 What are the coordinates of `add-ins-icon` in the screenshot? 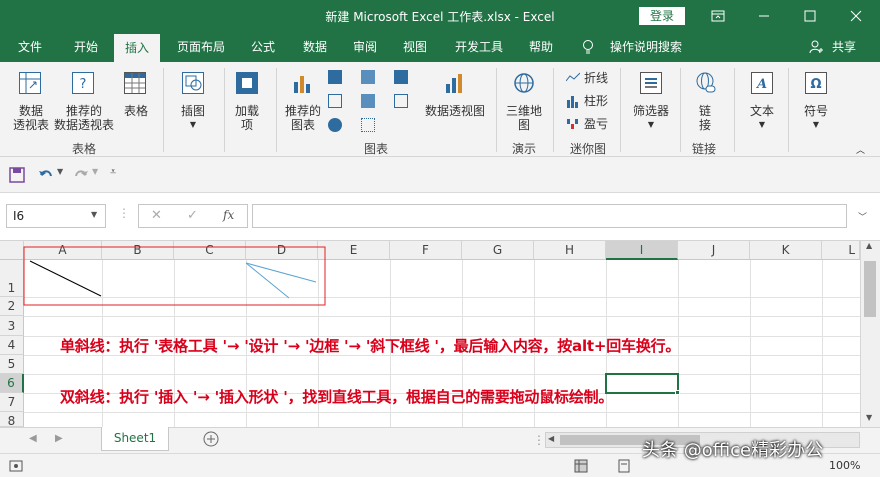 It's located at (247, 83).